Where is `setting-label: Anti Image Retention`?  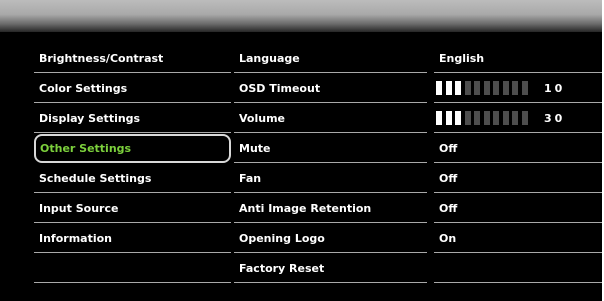
setting-label: Anti Image Retention is located at coordinates (305, 208).